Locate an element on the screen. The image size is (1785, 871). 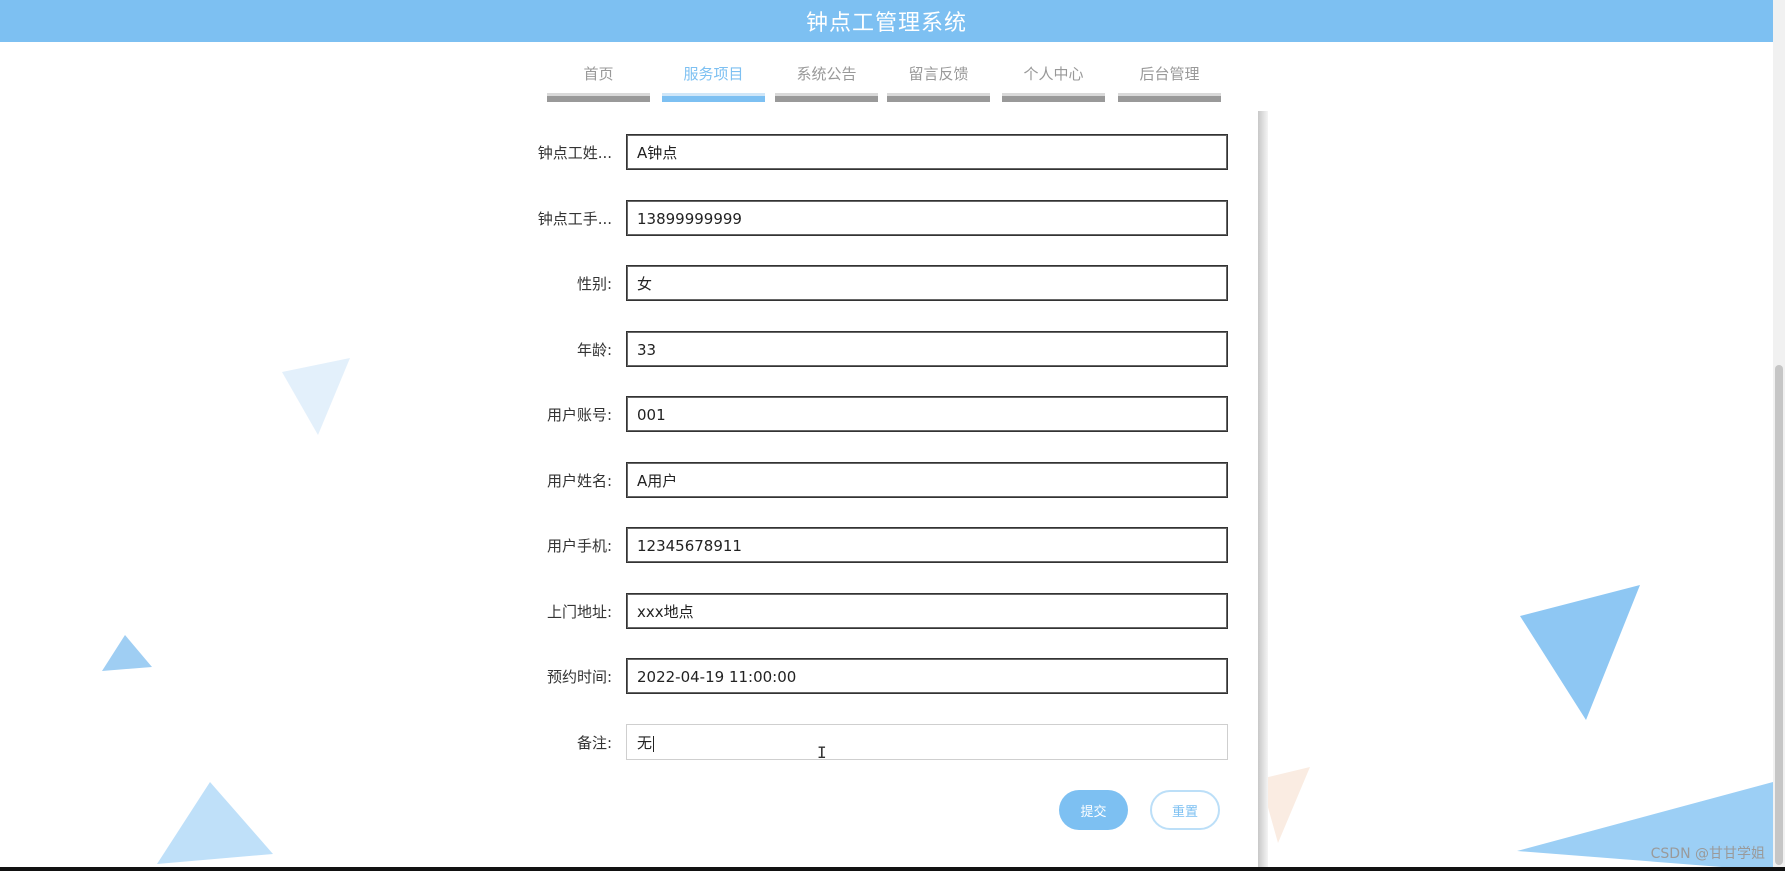
nav-item-announcements: 系统公告 is located at coordinates (826, 80).